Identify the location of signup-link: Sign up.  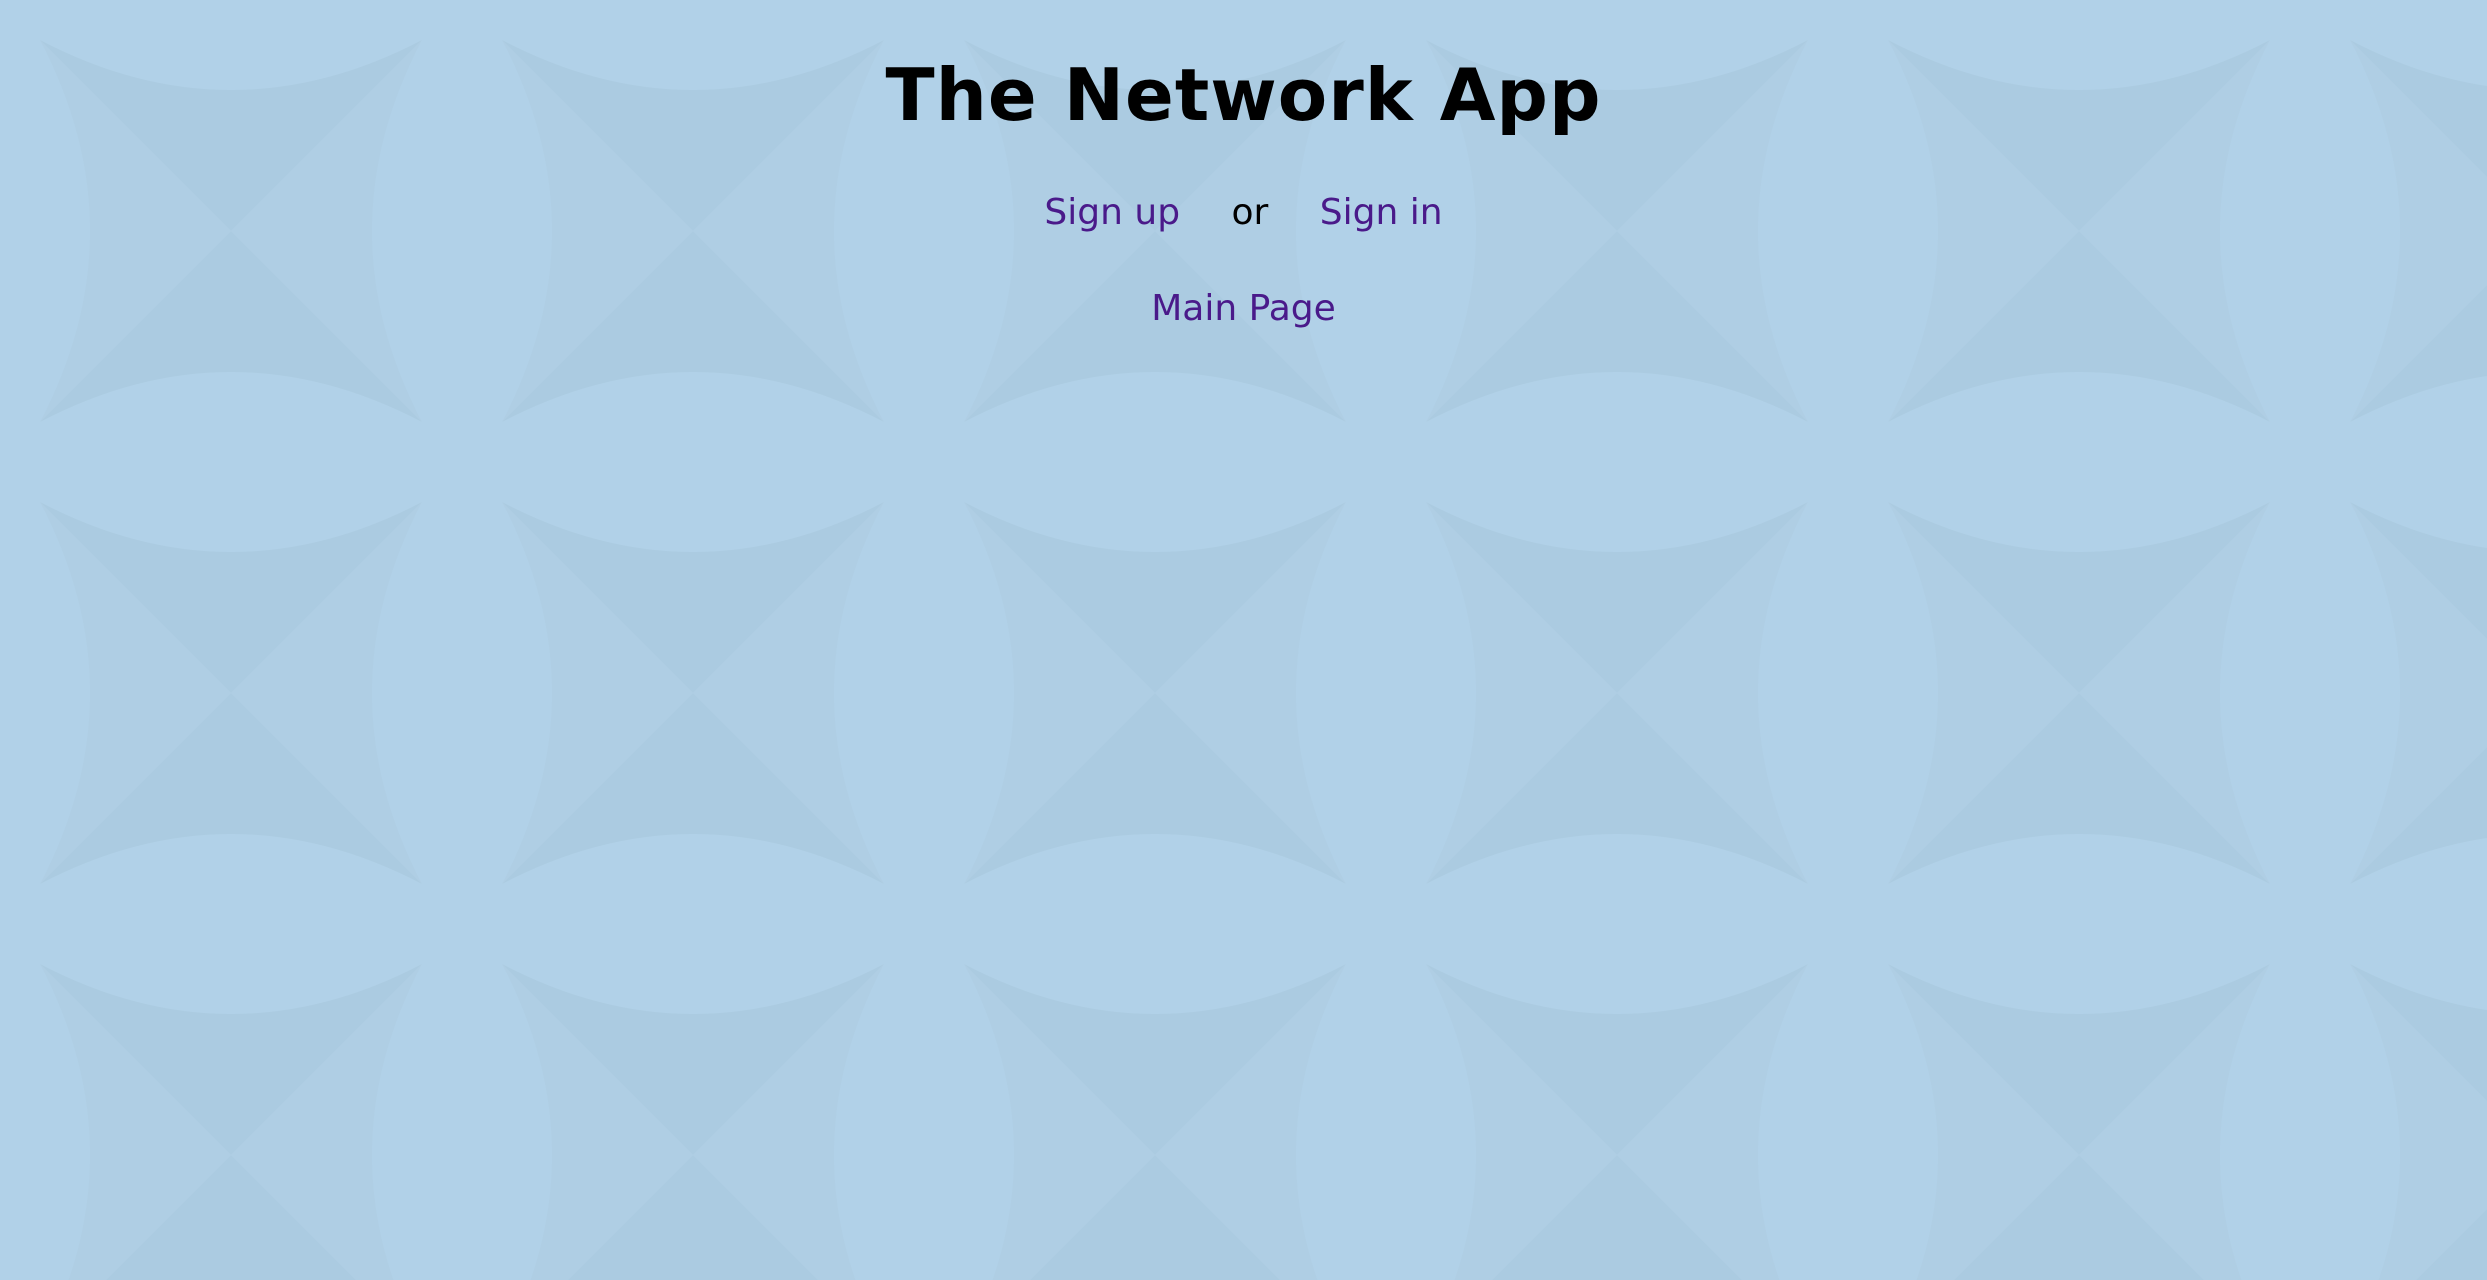
(1112, 212).